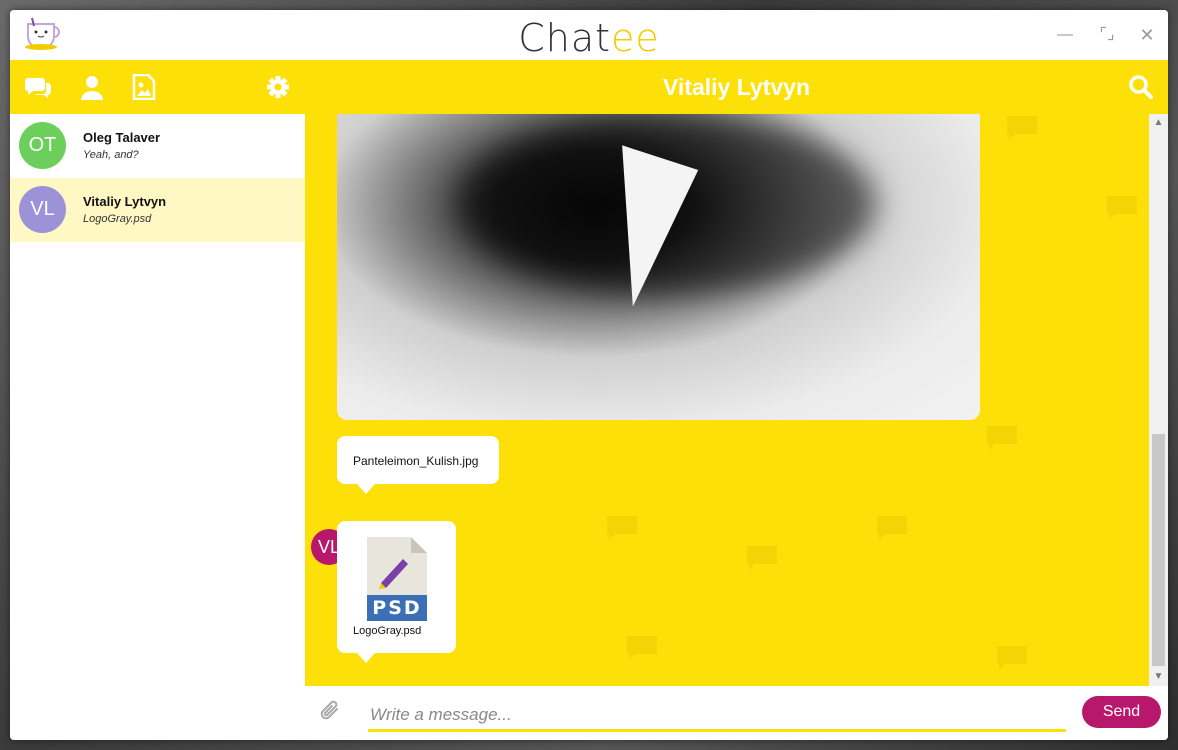 The width and height of the screenshot is (1178, 750). Describe the element at coordinates (125, 201) in the screenshot. I see `contact-name: Vitaliy Lytvyn` at that location.